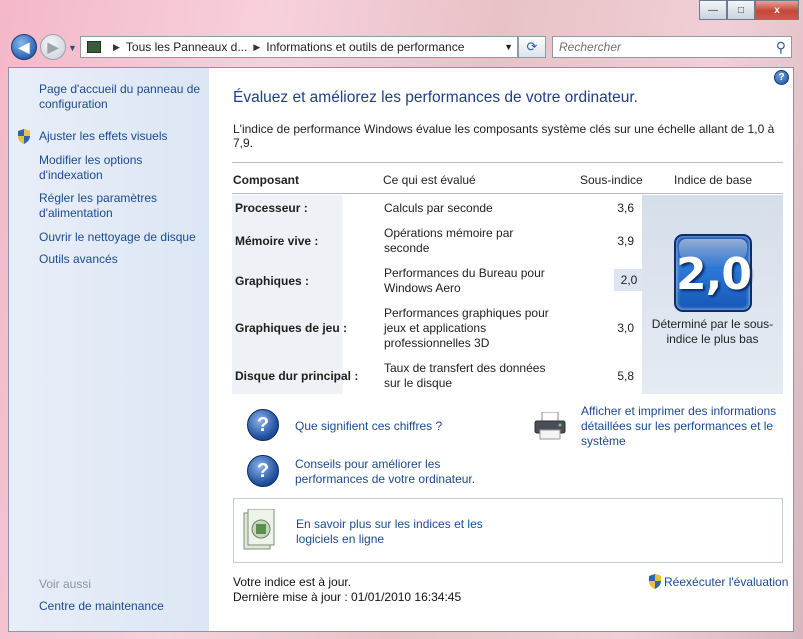  Describe the element at coordinates (119, 136) in the screenshot. I see `sidebar-item-visual-effects: Ajuster les effets visuels` at that location.